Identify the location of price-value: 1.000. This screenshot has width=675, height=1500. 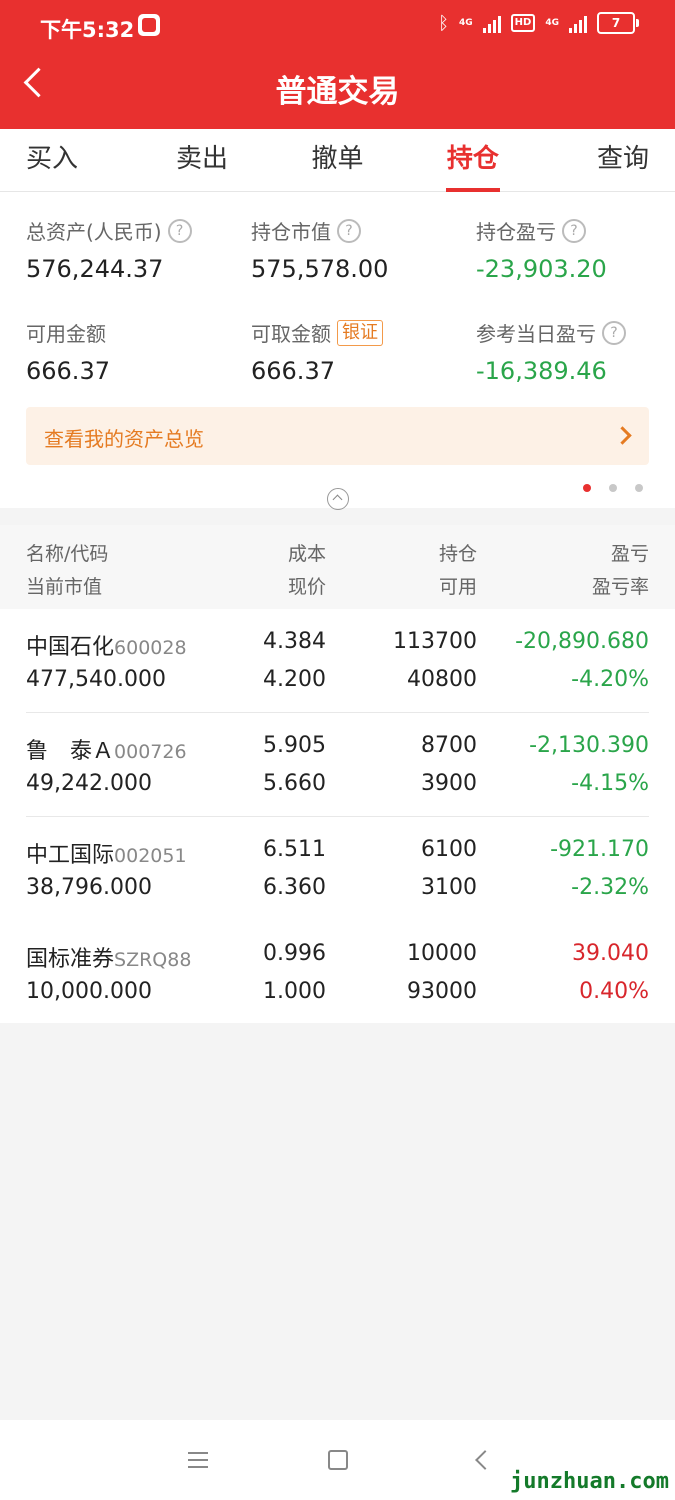
(294, 991).